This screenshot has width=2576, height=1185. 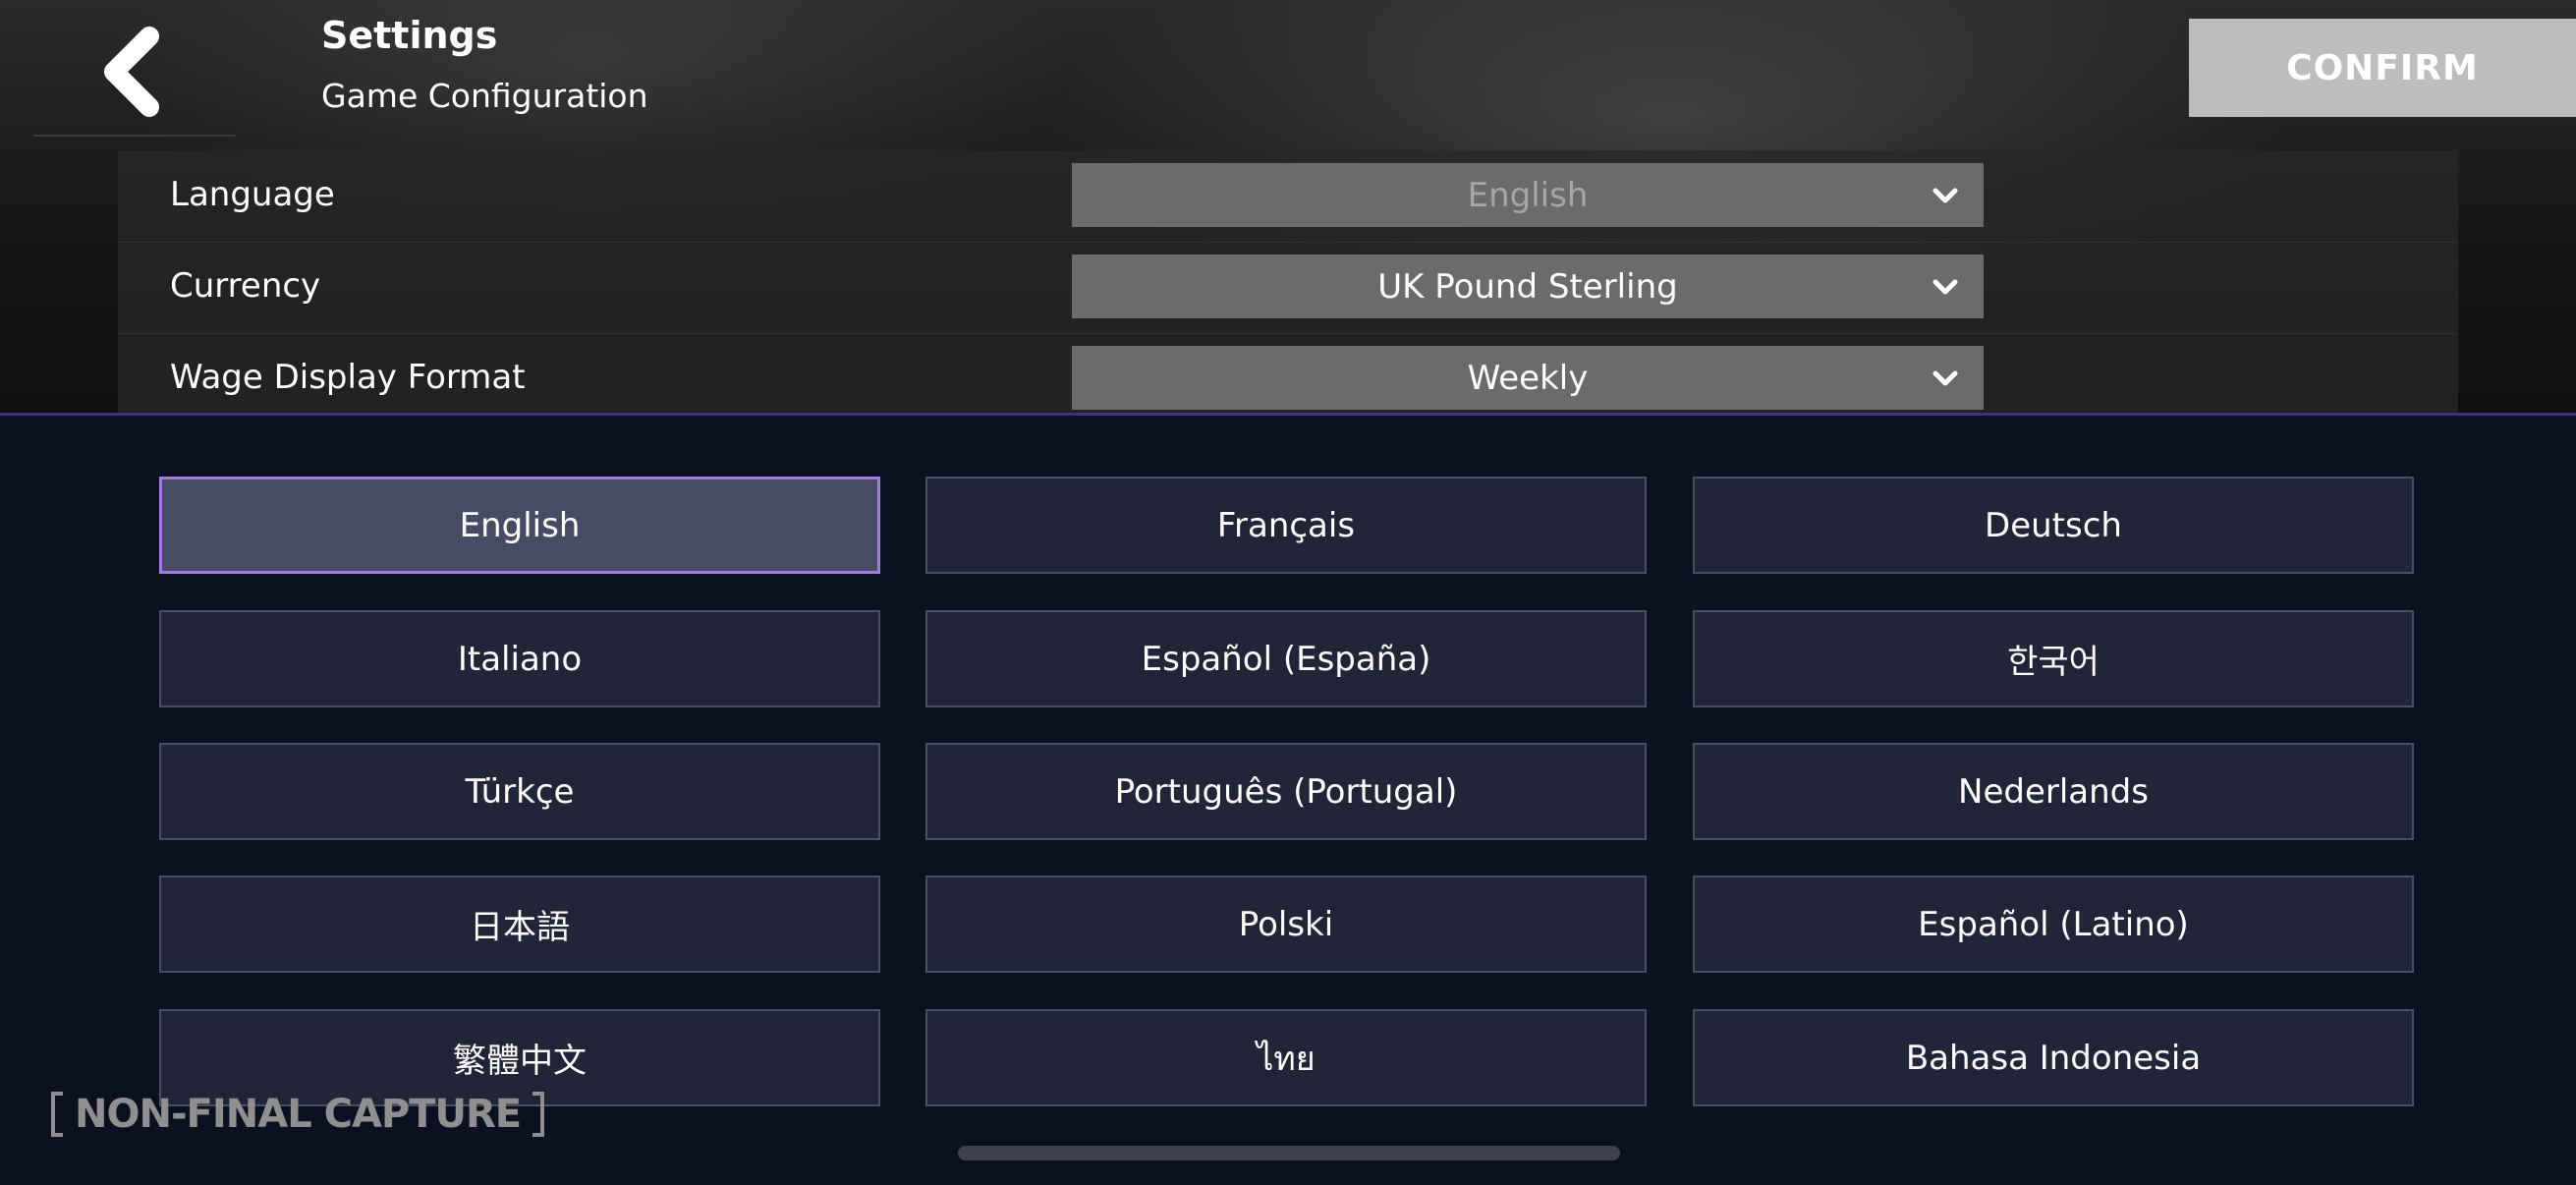 I want to click on wage-format-dropdown: Weekly, so click(x=1528, y=378).